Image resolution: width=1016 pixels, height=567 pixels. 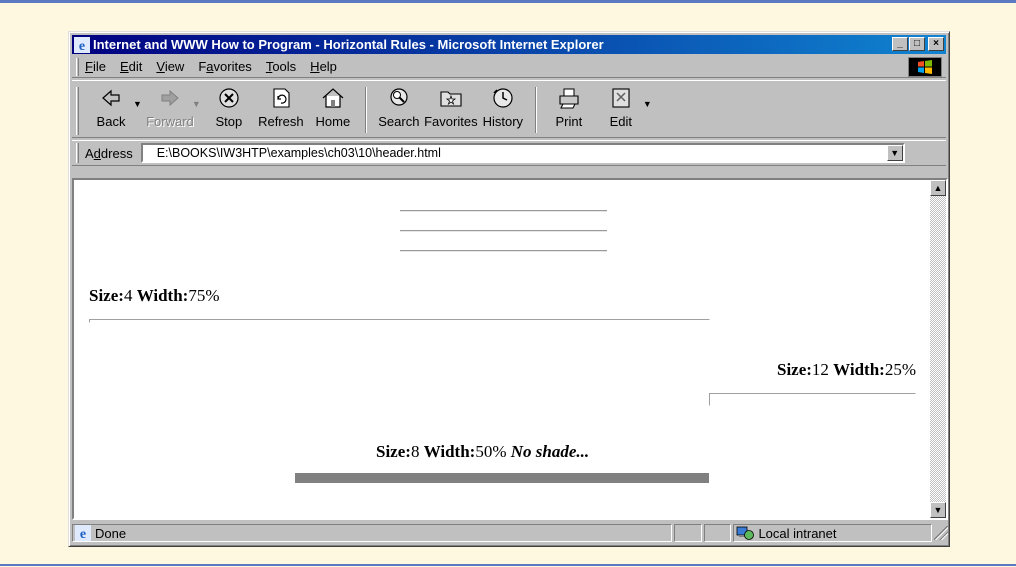 I want to click on status-progress-pane, so click(x=687, y=533).